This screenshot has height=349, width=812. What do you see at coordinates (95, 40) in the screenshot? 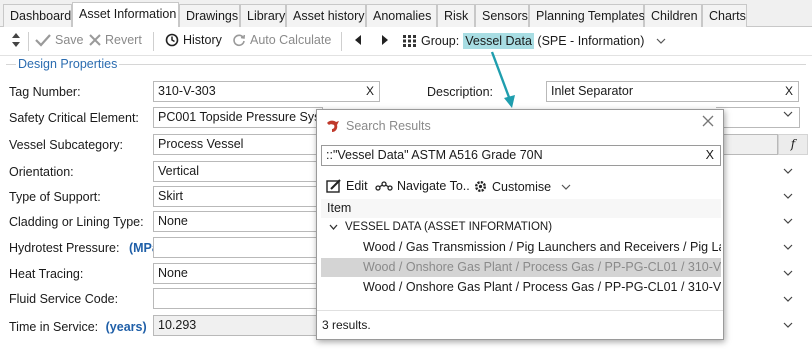
I see `close-x-icon` at bounding box center [95, 40].